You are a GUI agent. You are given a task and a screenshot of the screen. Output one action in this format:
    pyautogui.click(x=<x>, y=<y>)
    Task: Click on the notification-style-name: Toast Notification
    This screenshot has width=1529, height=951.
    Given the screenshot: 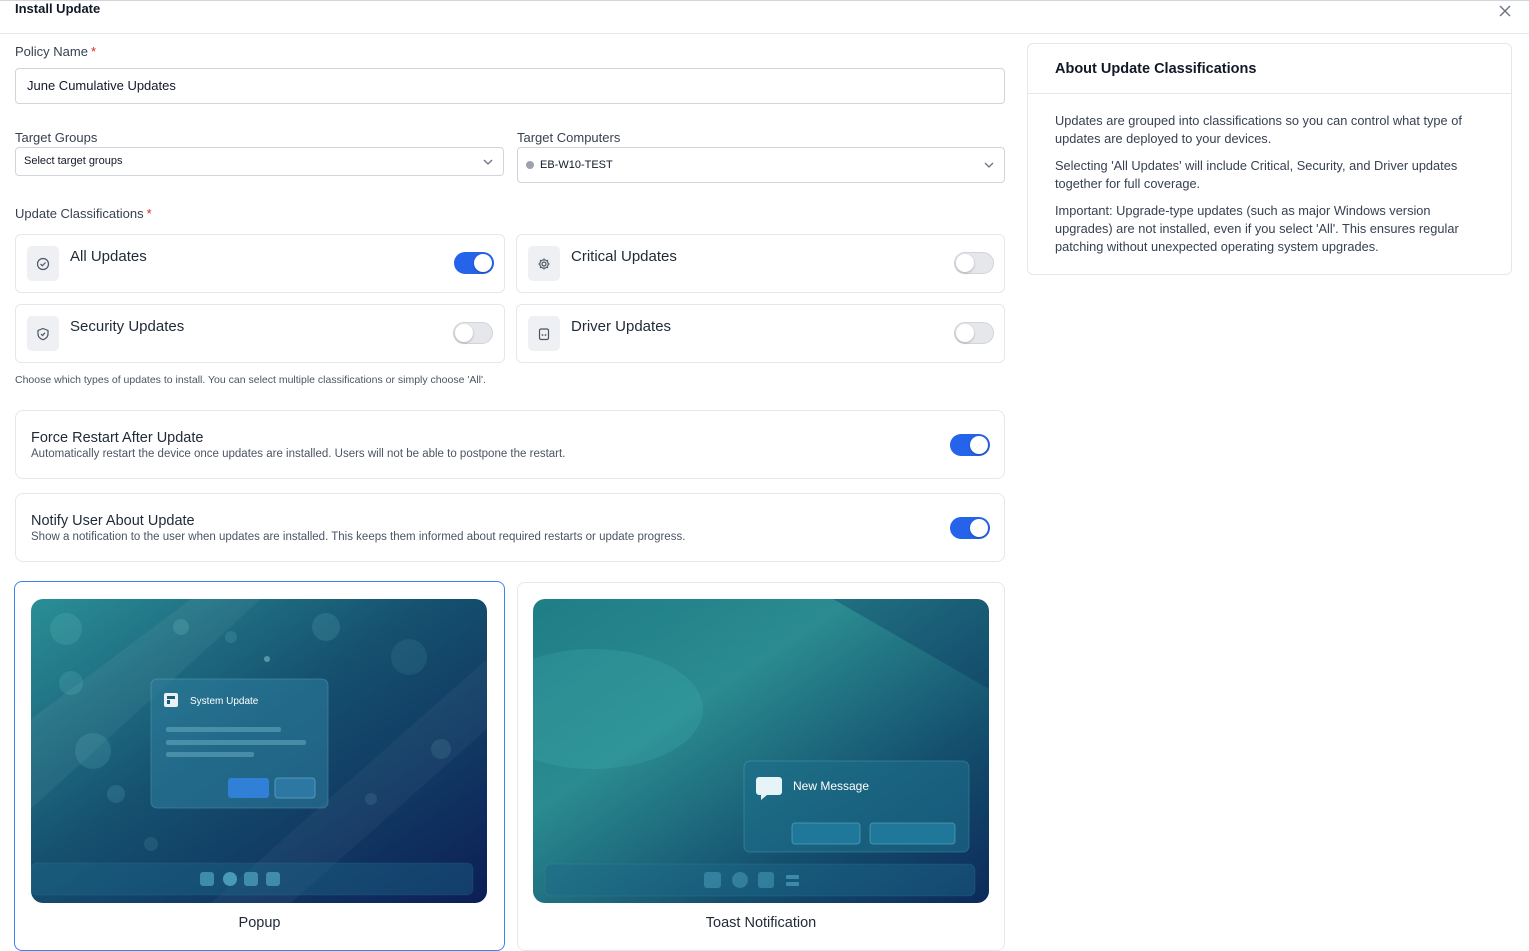 What is the action you would take?
    pyautogui.click(x=761, y=923)
    